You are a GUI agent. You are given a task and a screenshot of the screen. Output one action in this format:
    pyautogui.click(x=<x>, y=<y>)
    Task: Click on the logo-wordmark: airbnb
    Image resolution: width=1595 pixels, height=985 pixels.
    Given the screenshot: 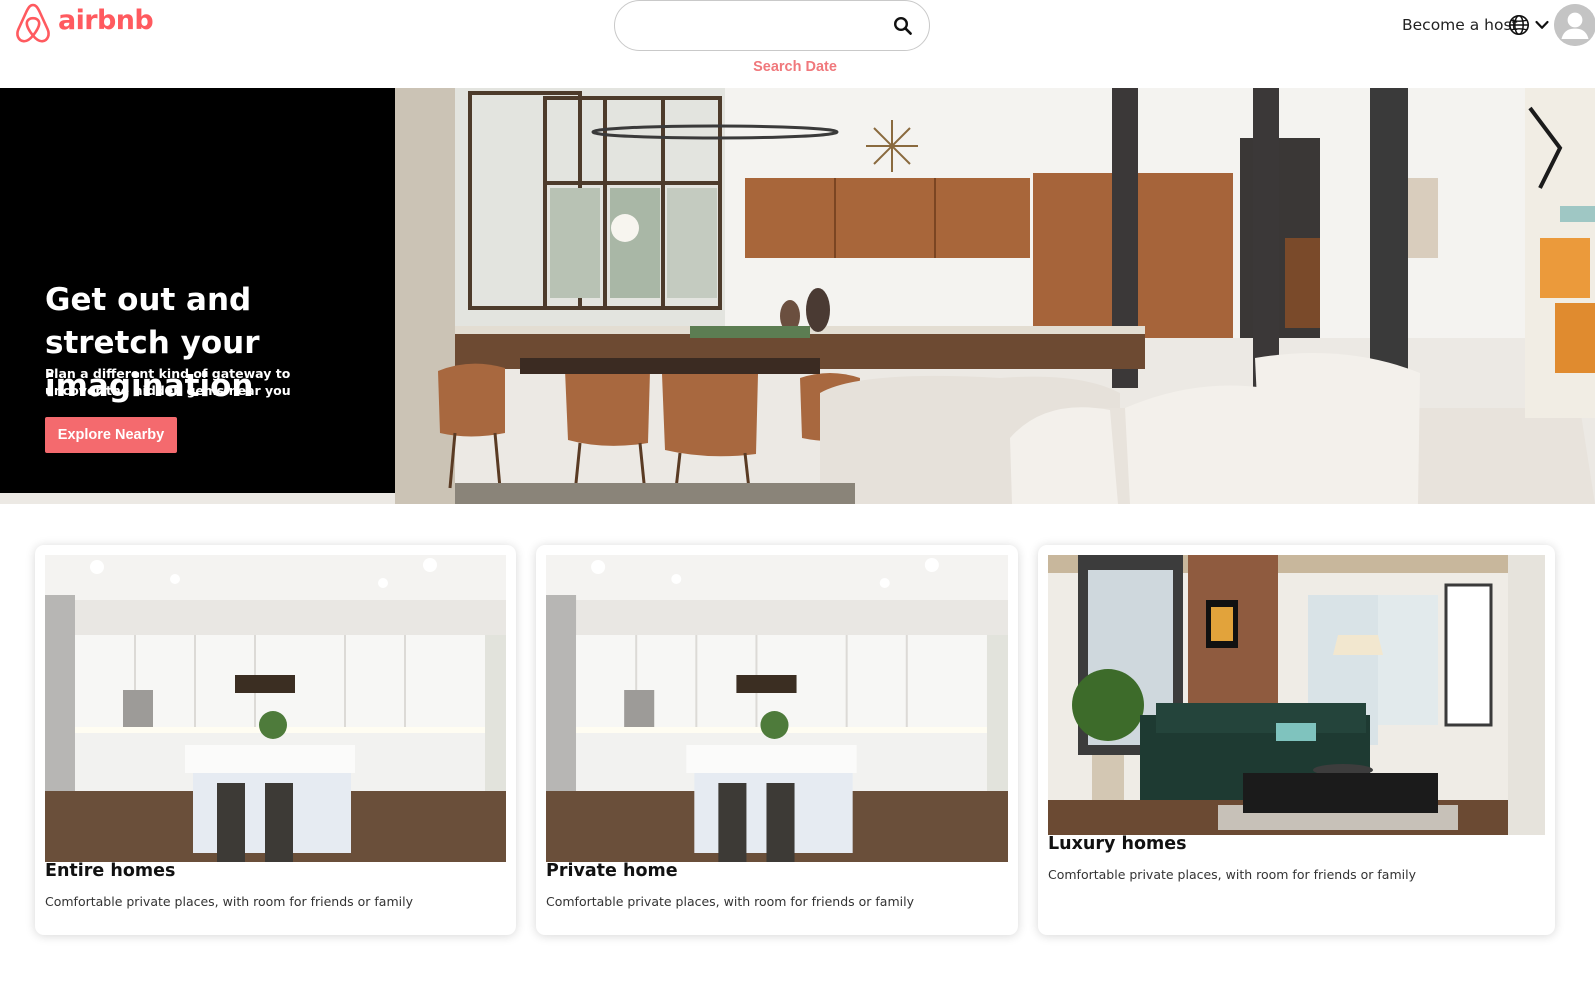 What is the action you would take?
    pyautogui.click(x=106, y=20)
    